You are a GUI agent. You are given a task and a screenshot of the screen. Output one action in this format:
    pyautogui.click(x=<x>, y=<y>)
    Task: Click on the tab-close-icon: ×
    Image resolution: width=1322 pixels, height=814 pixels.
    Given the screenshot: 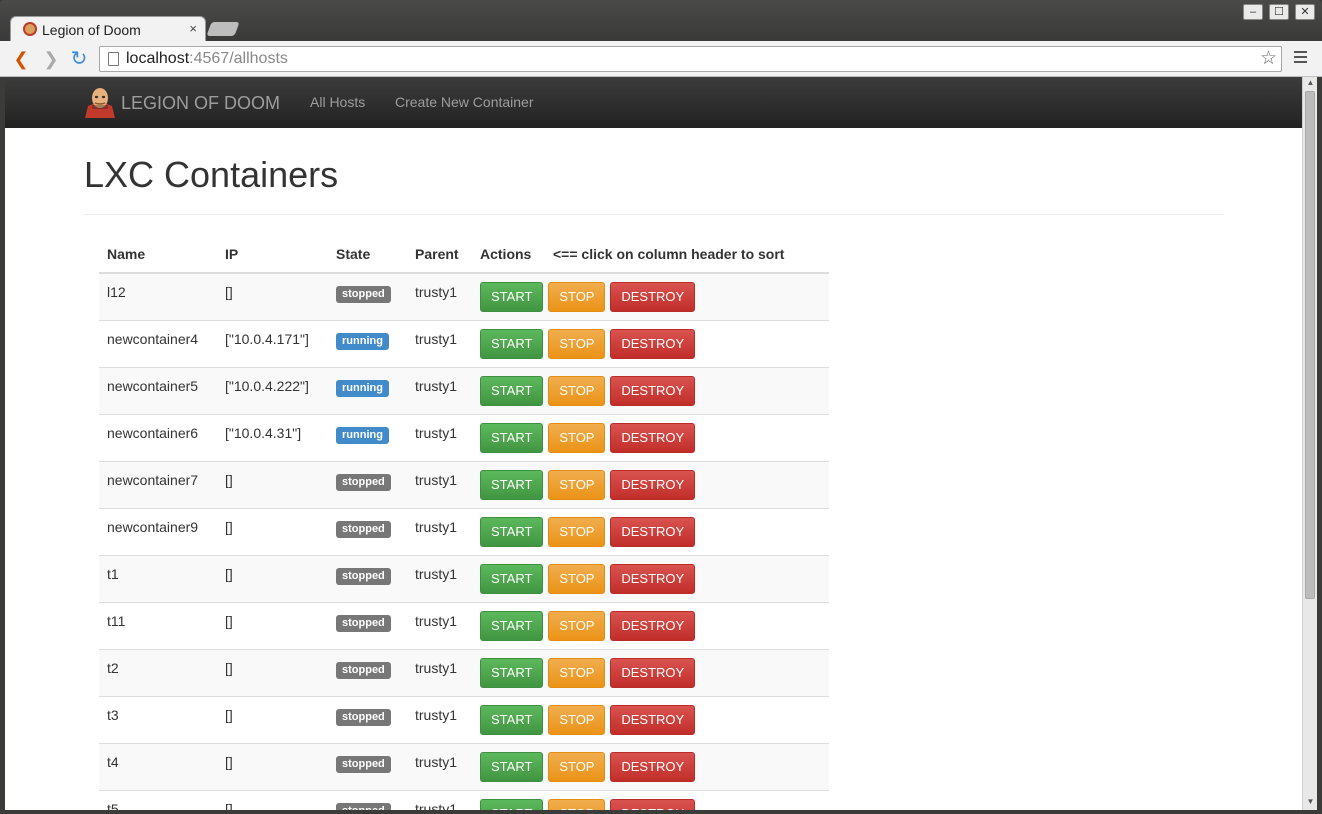 What is the action you would take?
    pyautogui.click(x=193, y=28)
    